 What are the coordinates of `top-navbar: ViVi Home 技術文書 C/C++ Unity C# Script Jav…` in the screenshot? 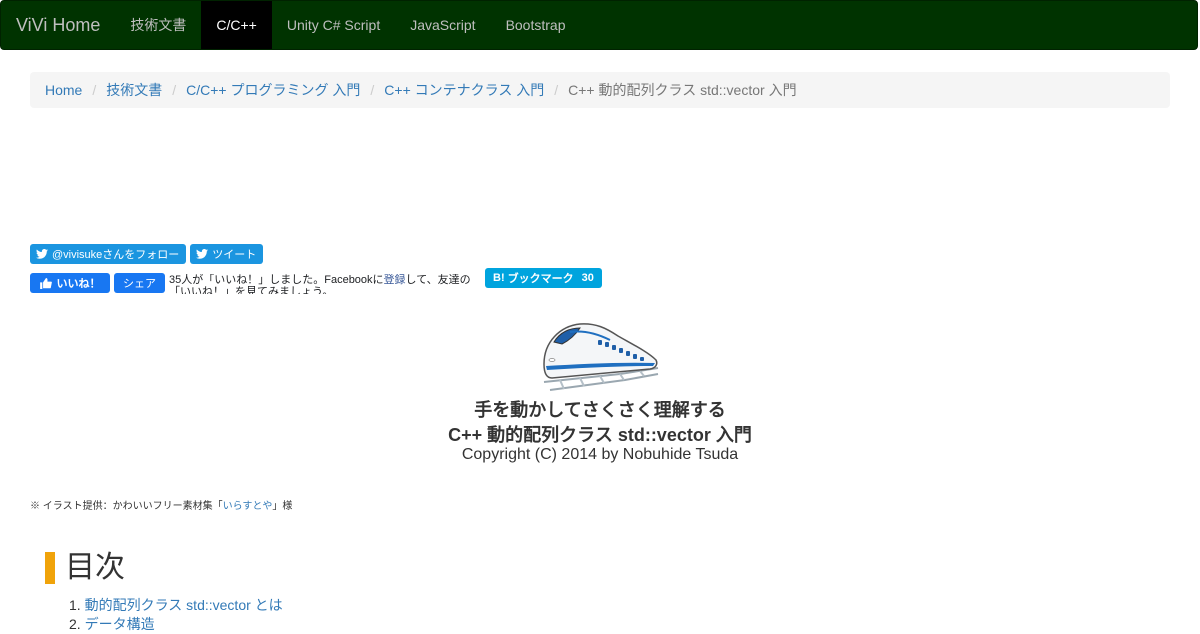 It's located at (599, 25).